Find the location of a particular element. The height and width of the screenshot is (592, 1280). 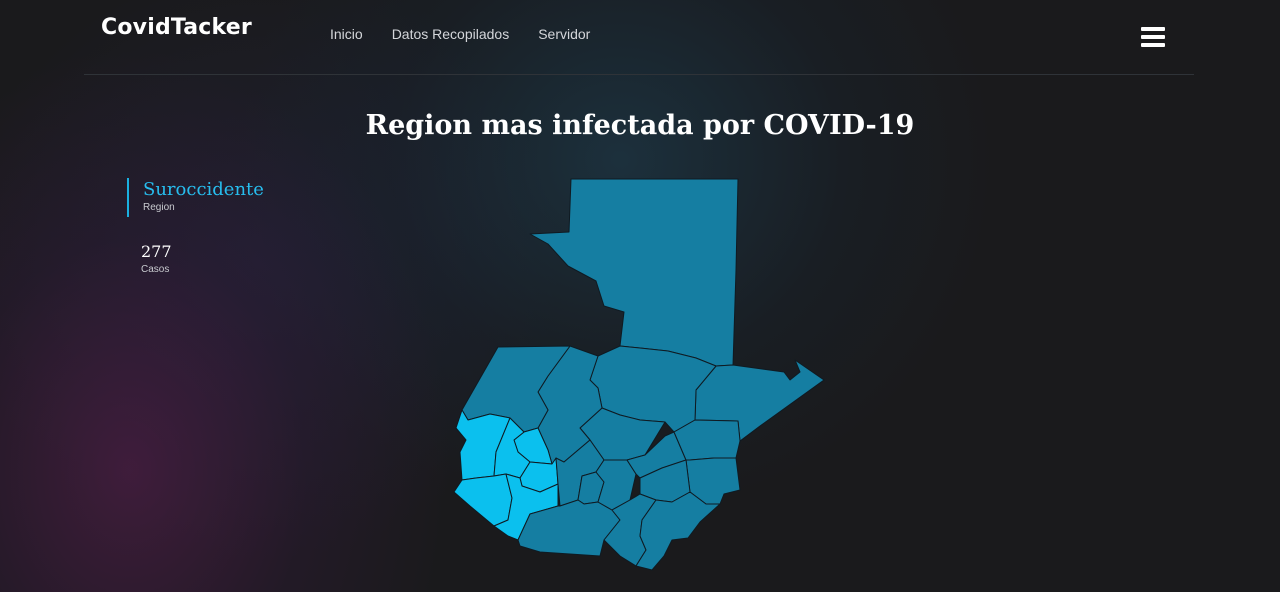

hamburger-menu-icon is located at coordinates (1153, 38).